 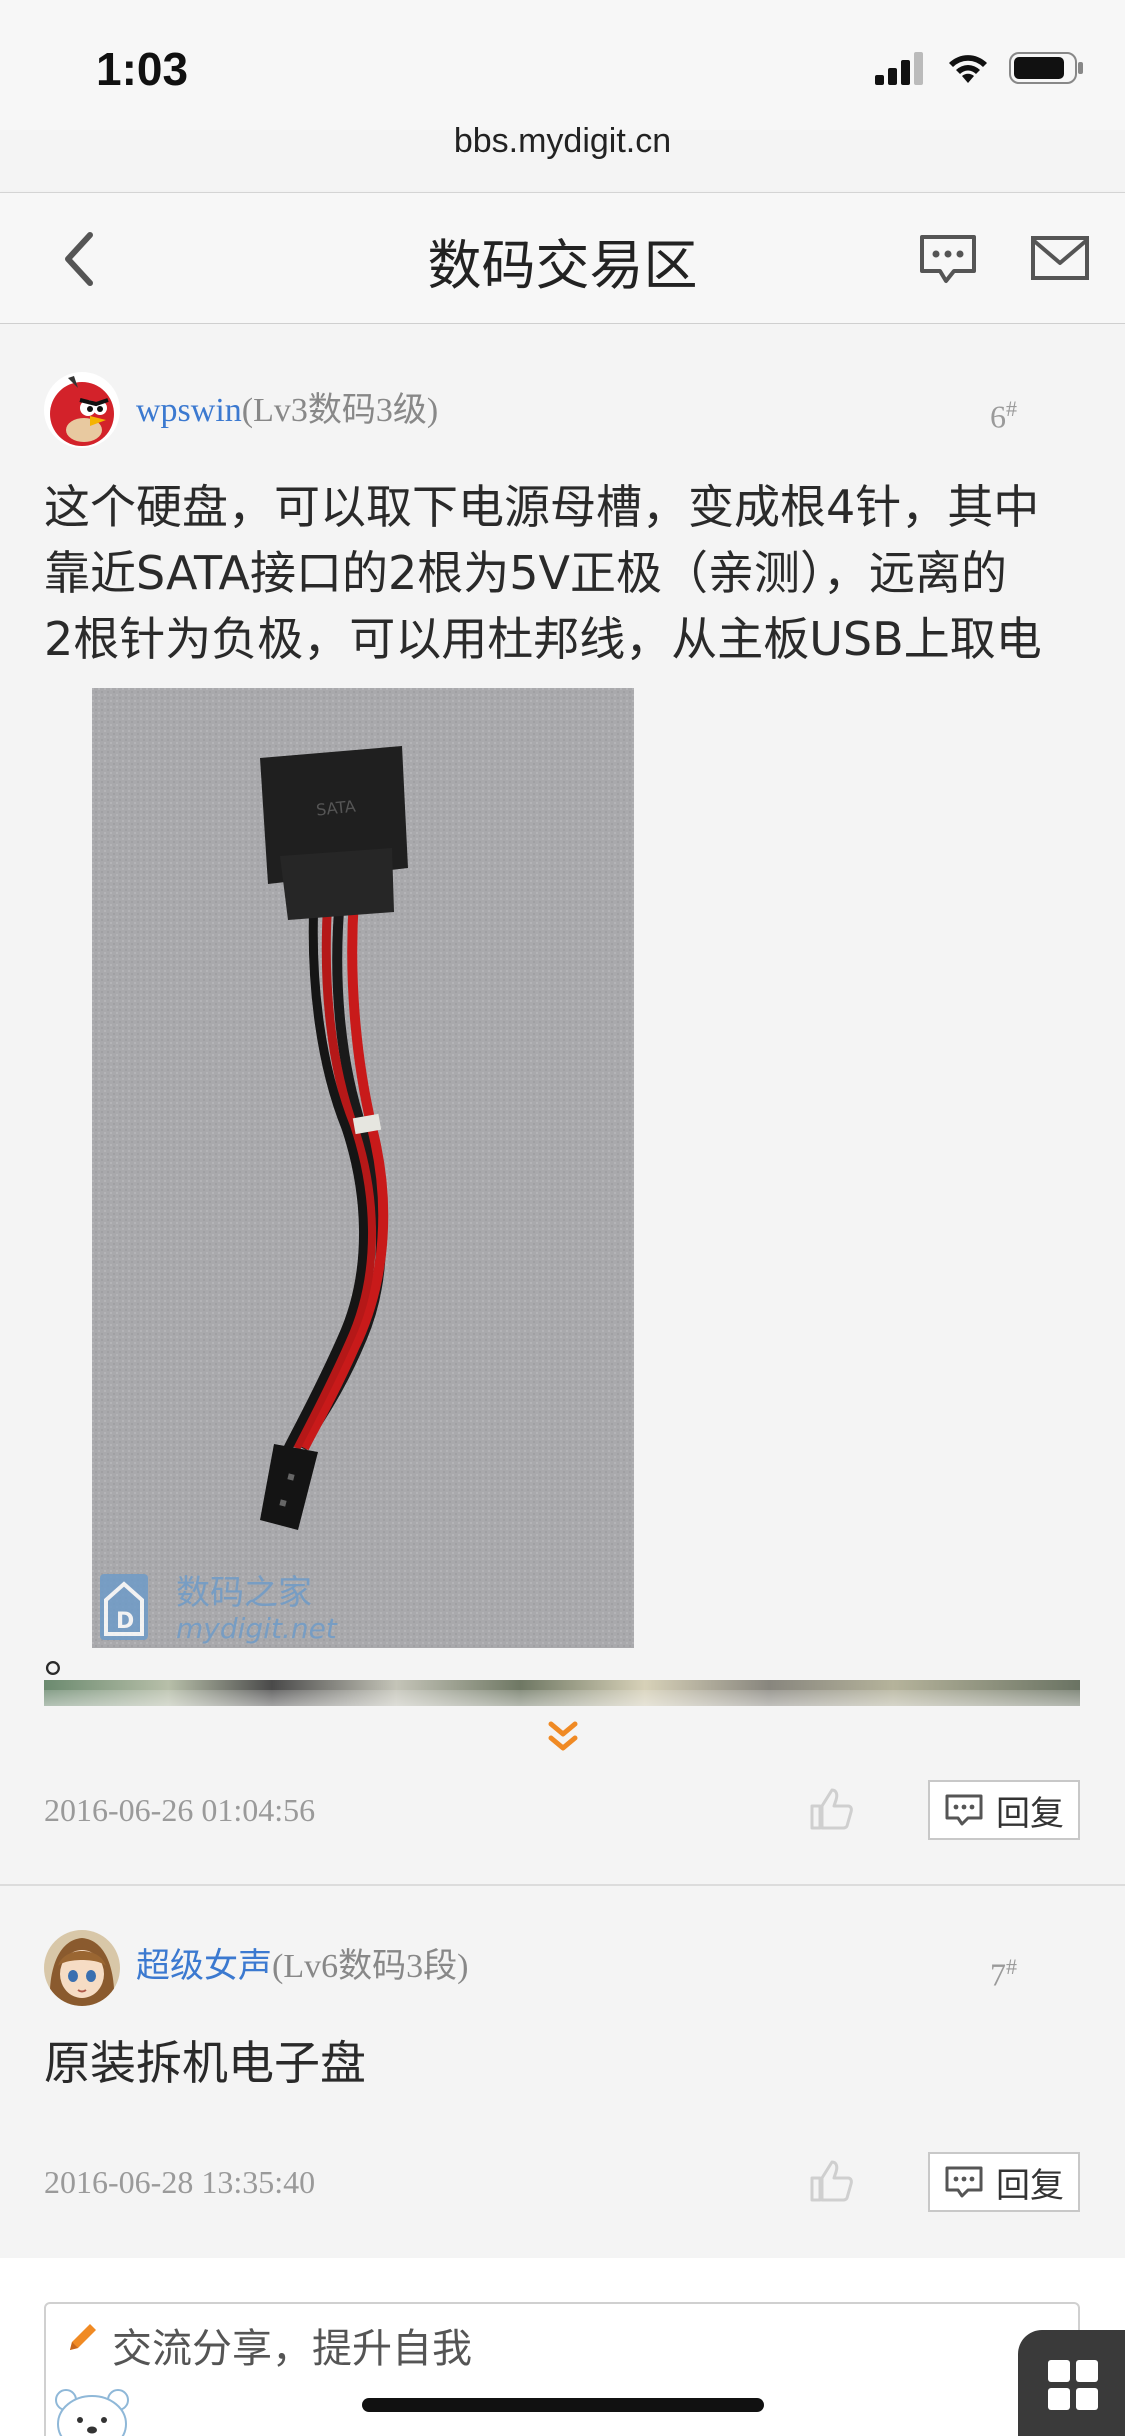 What do you see at coordinates (340, 410) in the screenshot?
I see `user-level: (Lv3数码3级)` at bounding box center [340, 410].